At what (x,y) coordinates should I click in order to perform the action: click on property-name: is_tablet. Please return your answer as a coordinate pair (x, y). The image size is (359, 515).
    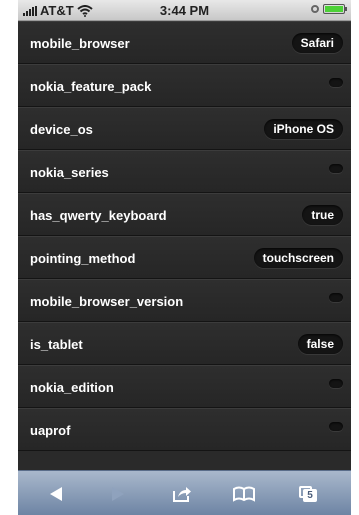
    Looking at the image, I should click on (56, 344).